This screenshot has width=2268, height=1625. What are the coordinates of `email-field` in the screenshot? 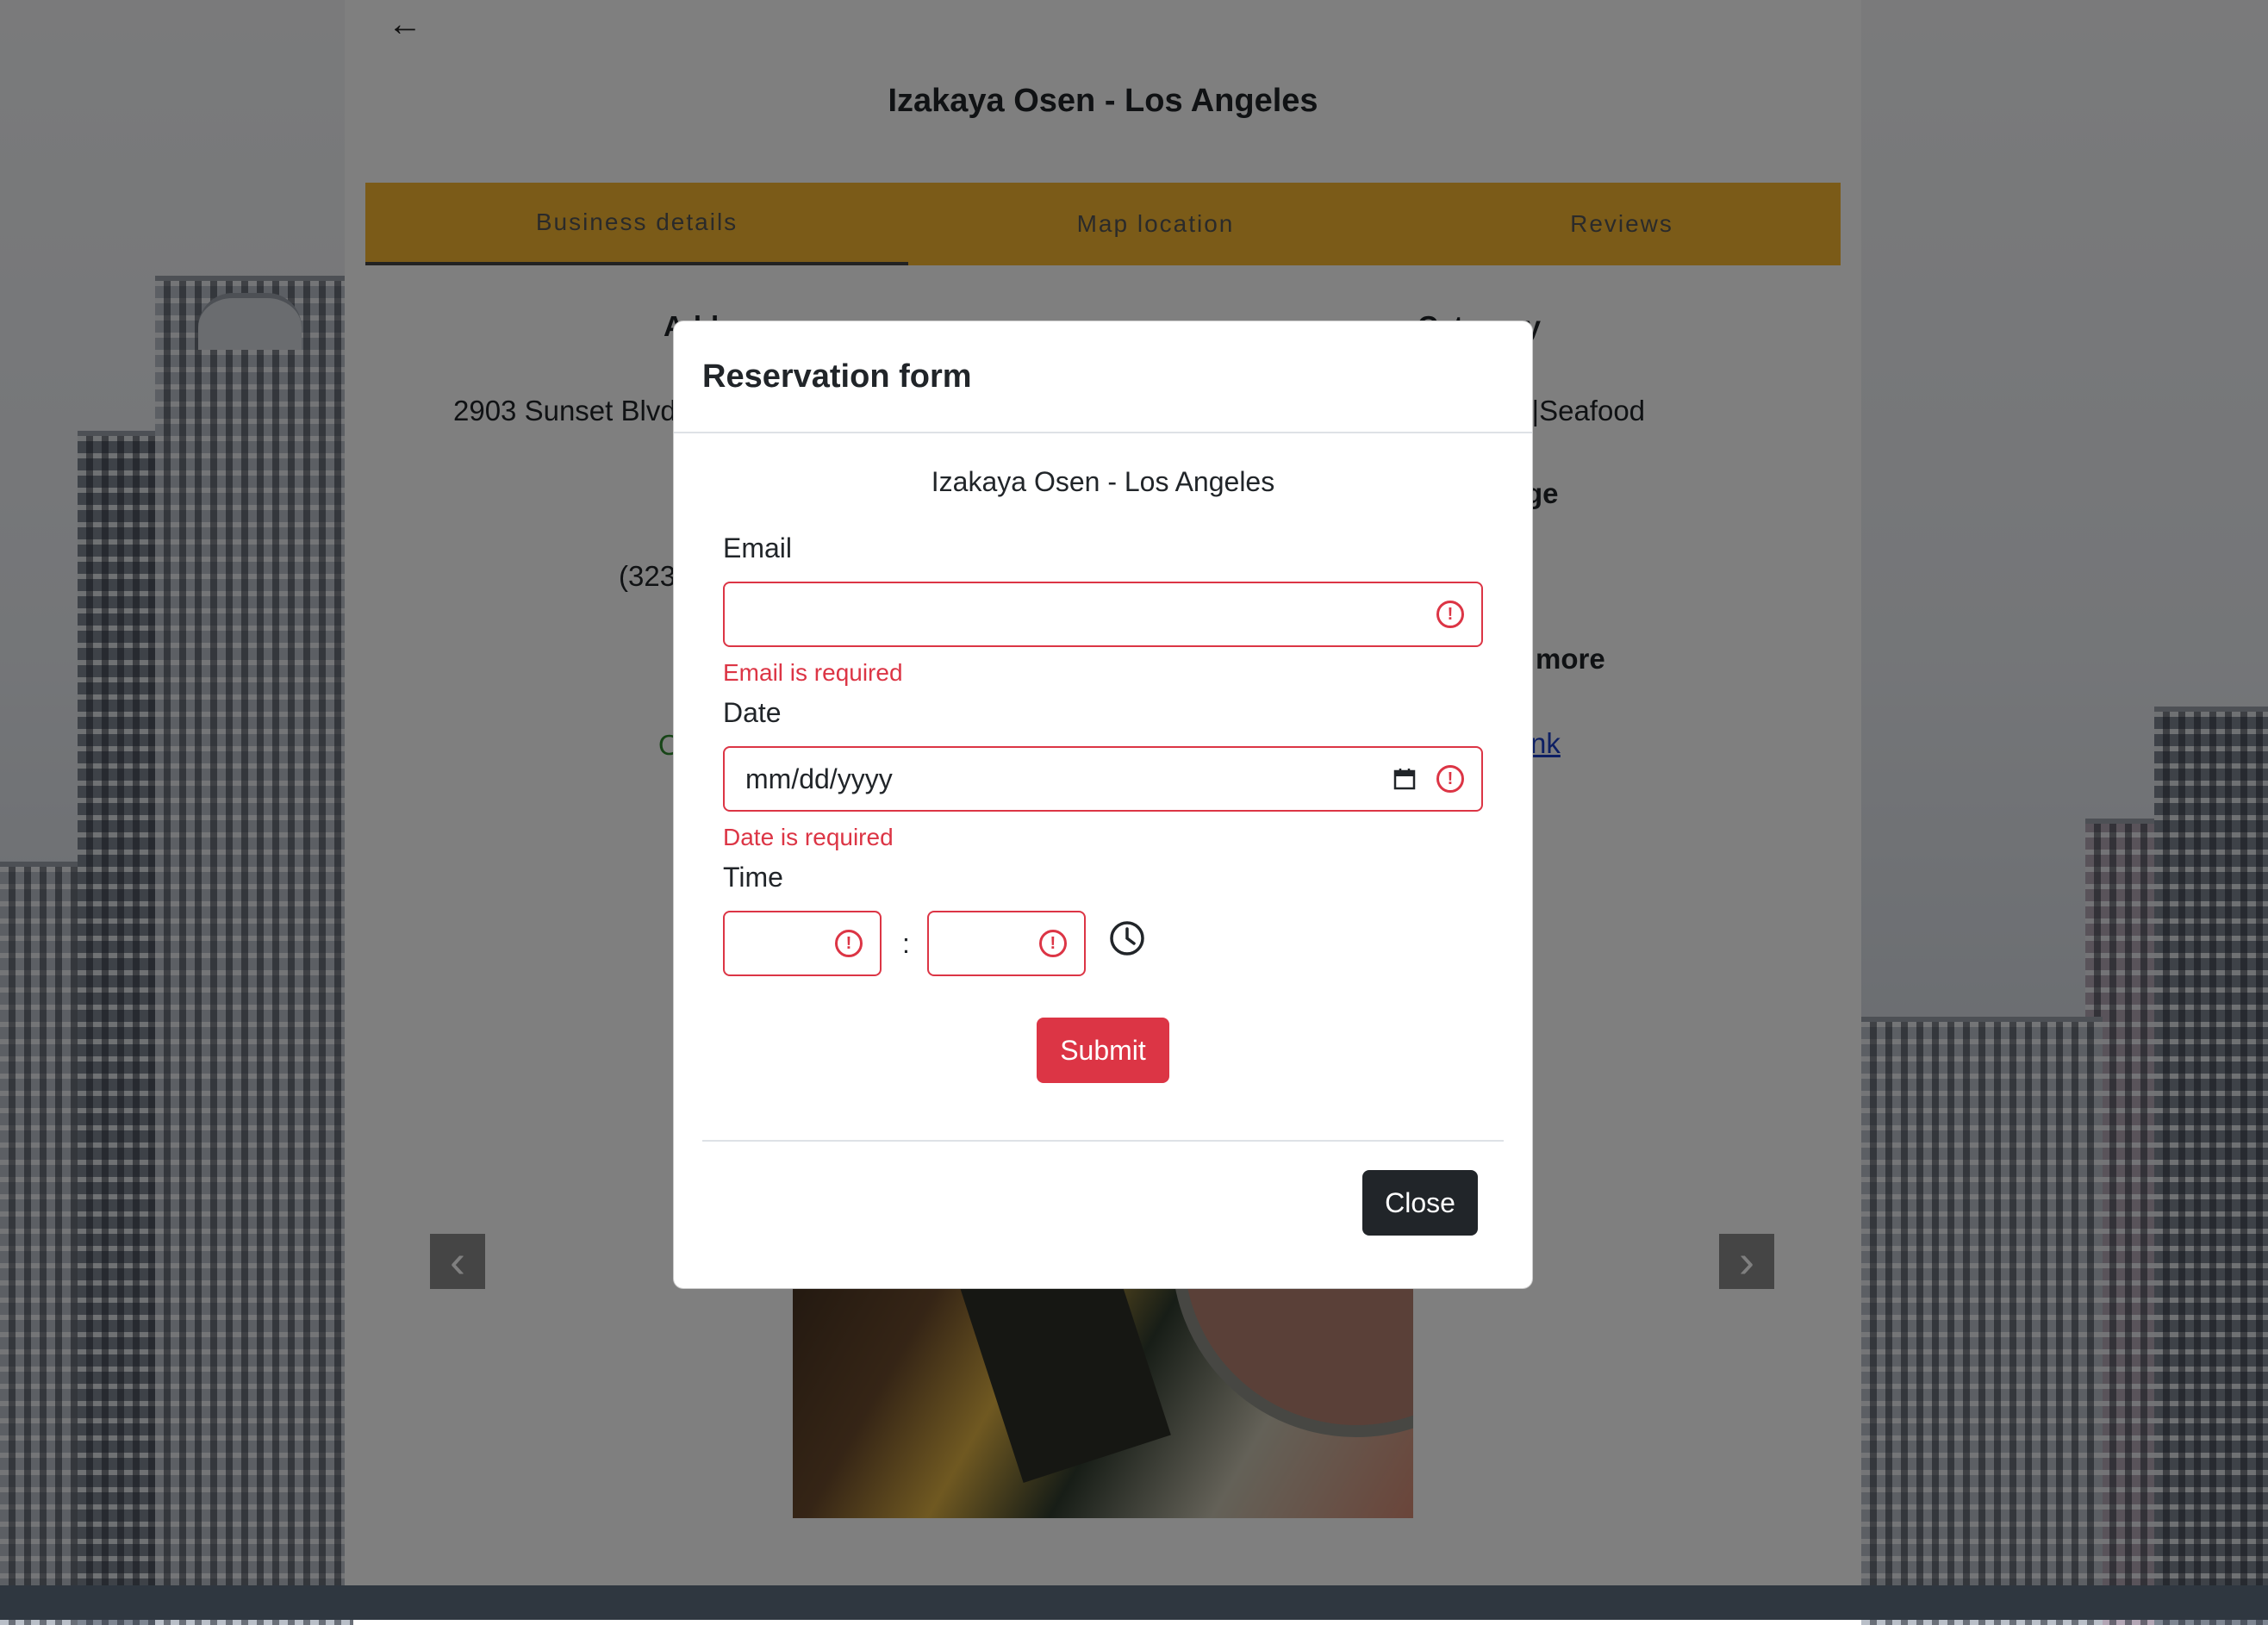 It's located at (1103, 614).